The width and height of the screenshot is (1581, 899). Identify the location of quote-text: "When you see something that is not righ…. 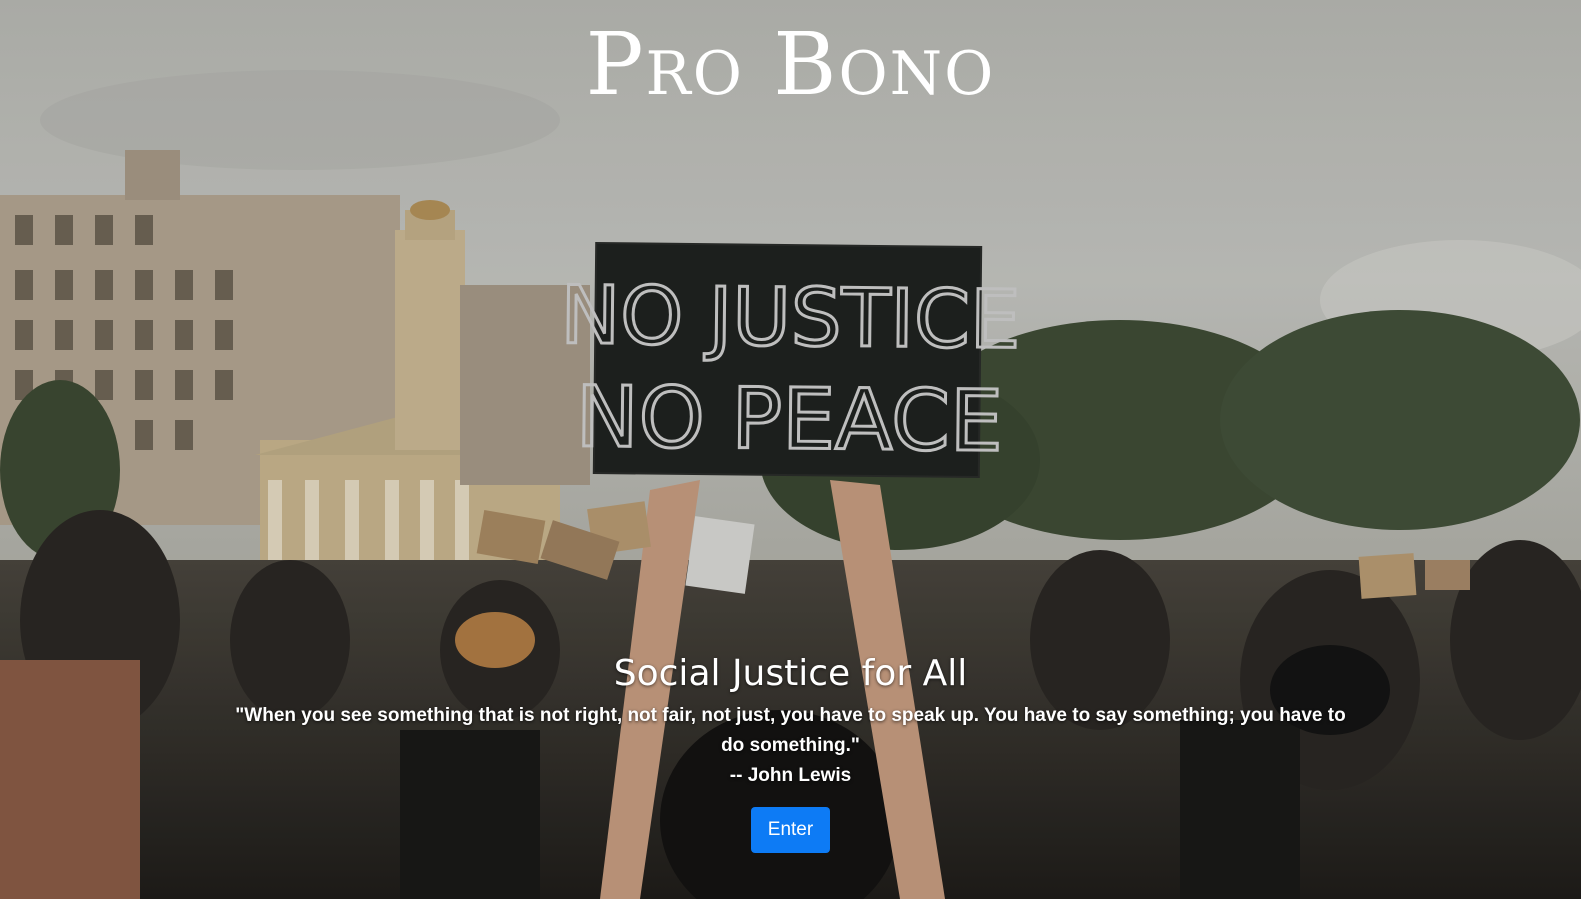
(790, 731).